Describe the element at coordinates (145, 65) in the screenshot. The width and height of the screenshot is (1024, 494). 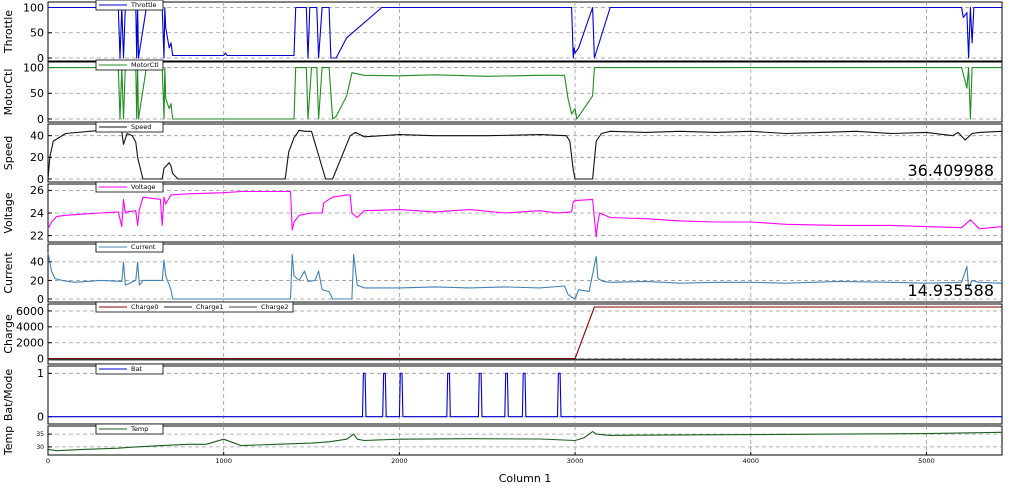
I see `legend-label: MotorCtl` at that location.